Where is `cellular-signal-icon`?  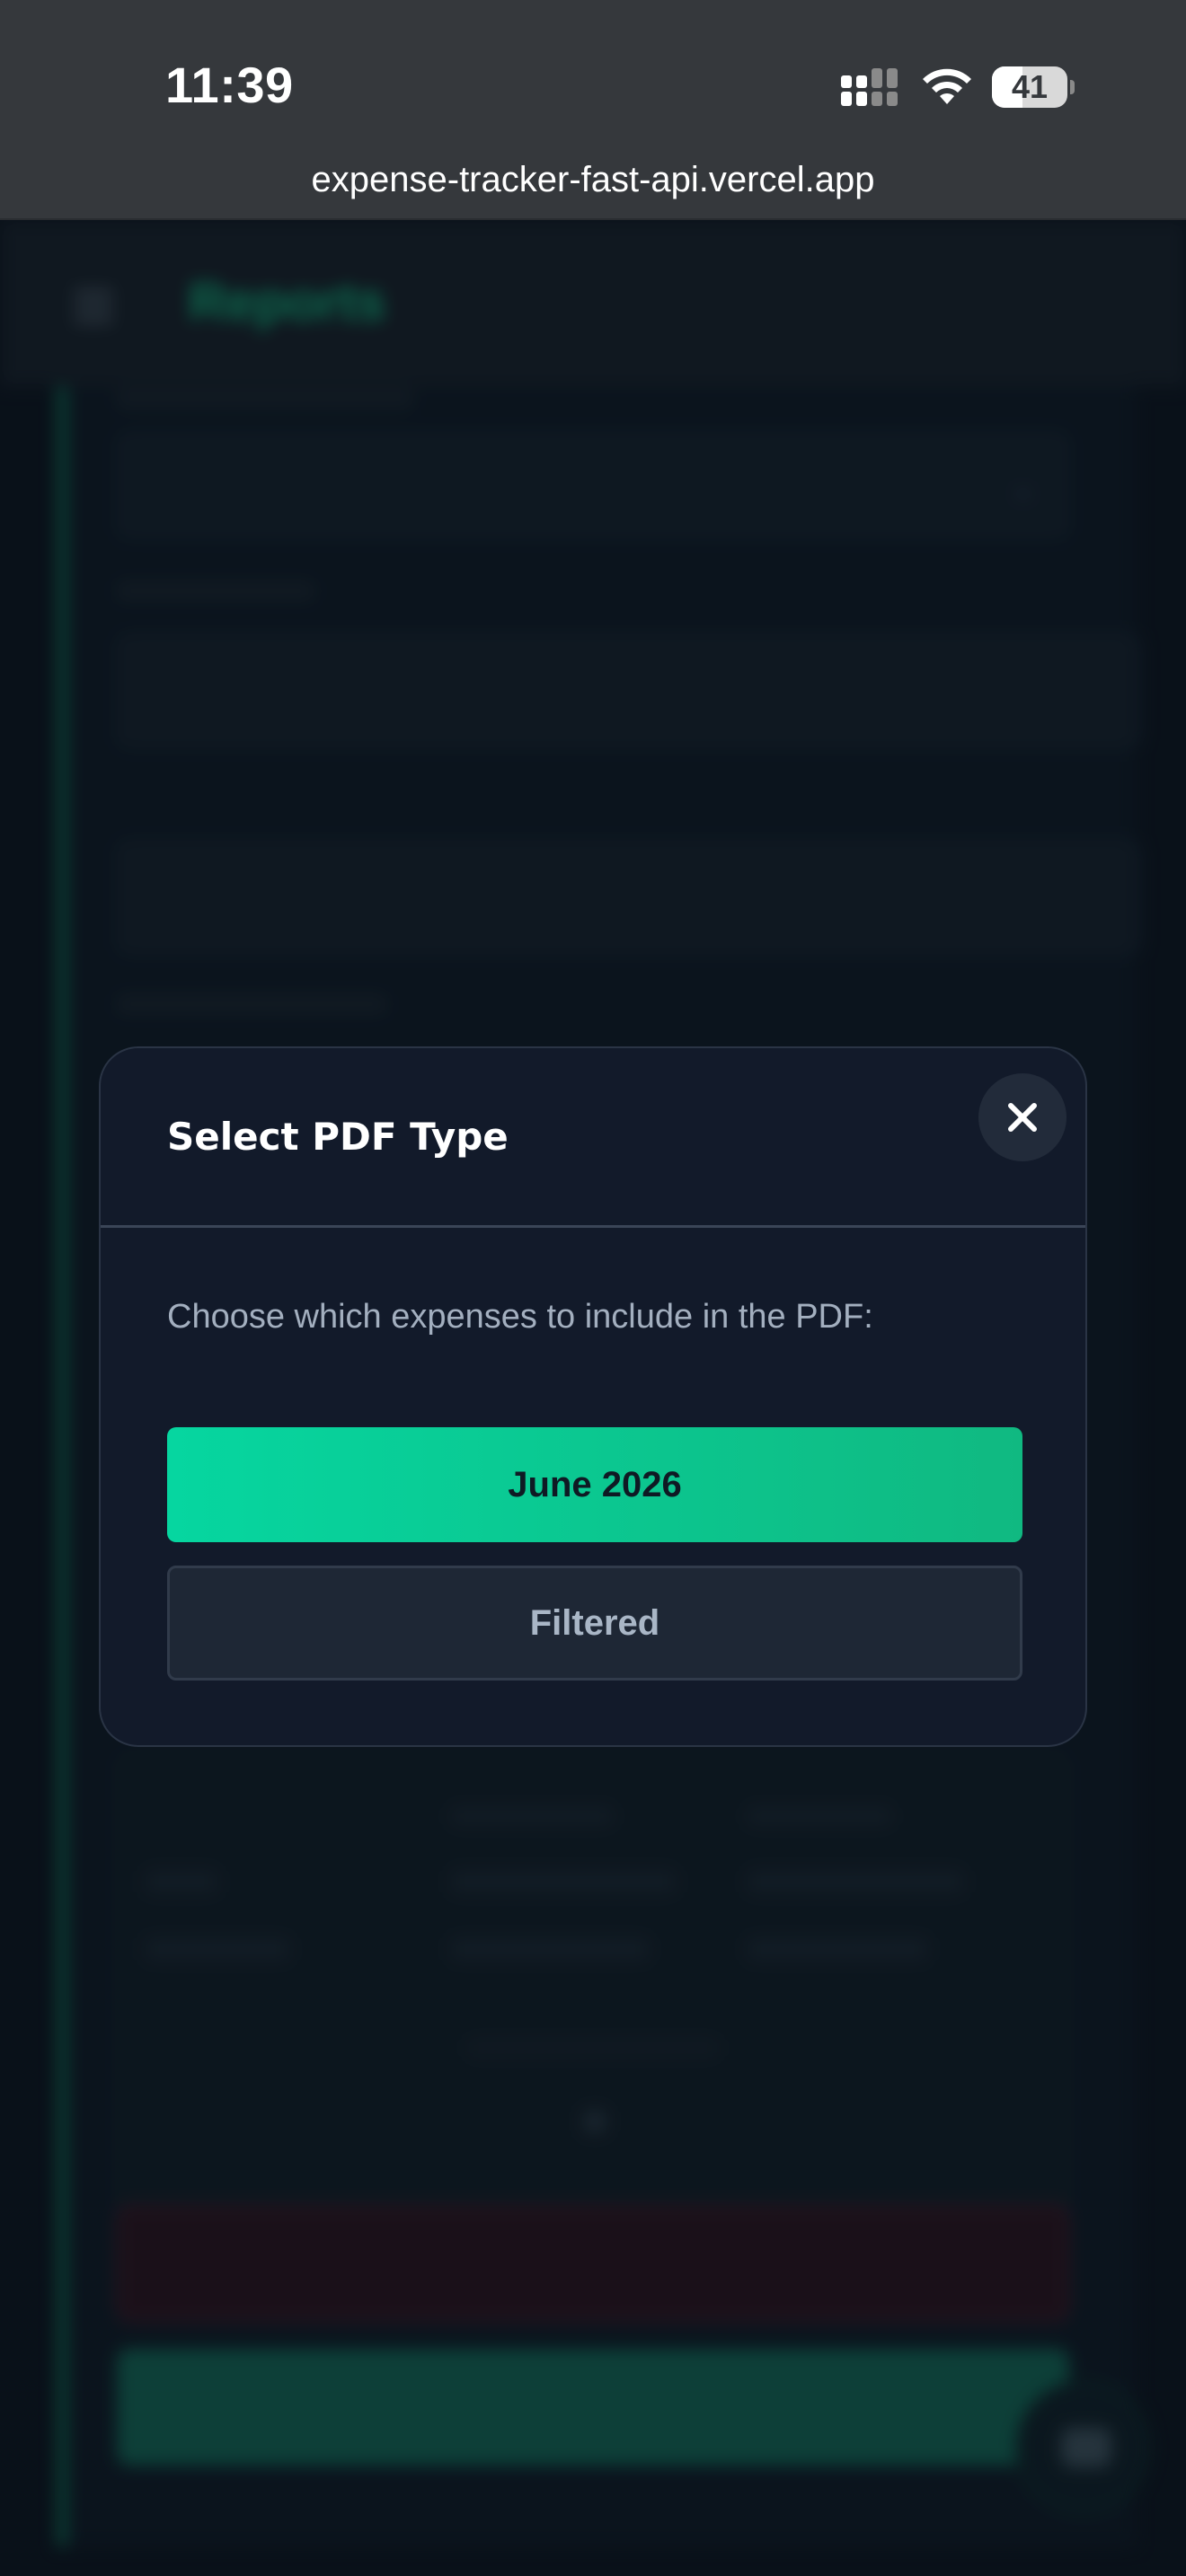
cellular-signal-icon is located at coordinates (869, 87).